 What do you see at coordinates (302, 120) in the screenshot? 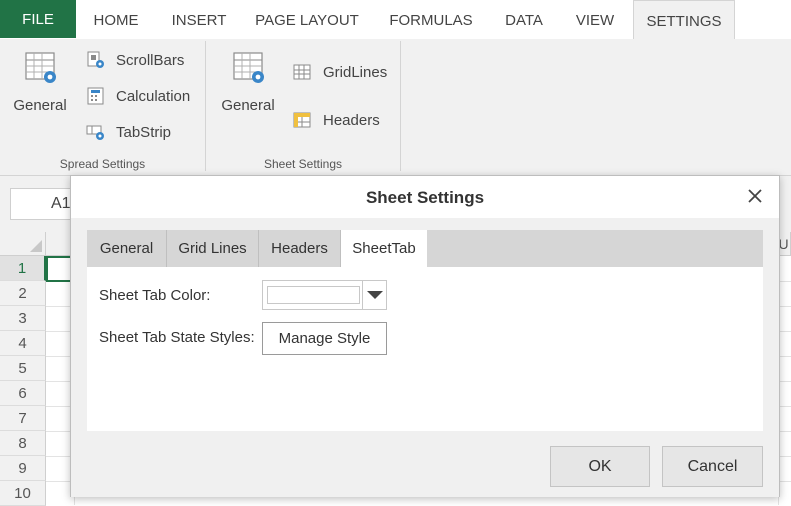
I see `headers-icon` at bounding box center [302, 120].